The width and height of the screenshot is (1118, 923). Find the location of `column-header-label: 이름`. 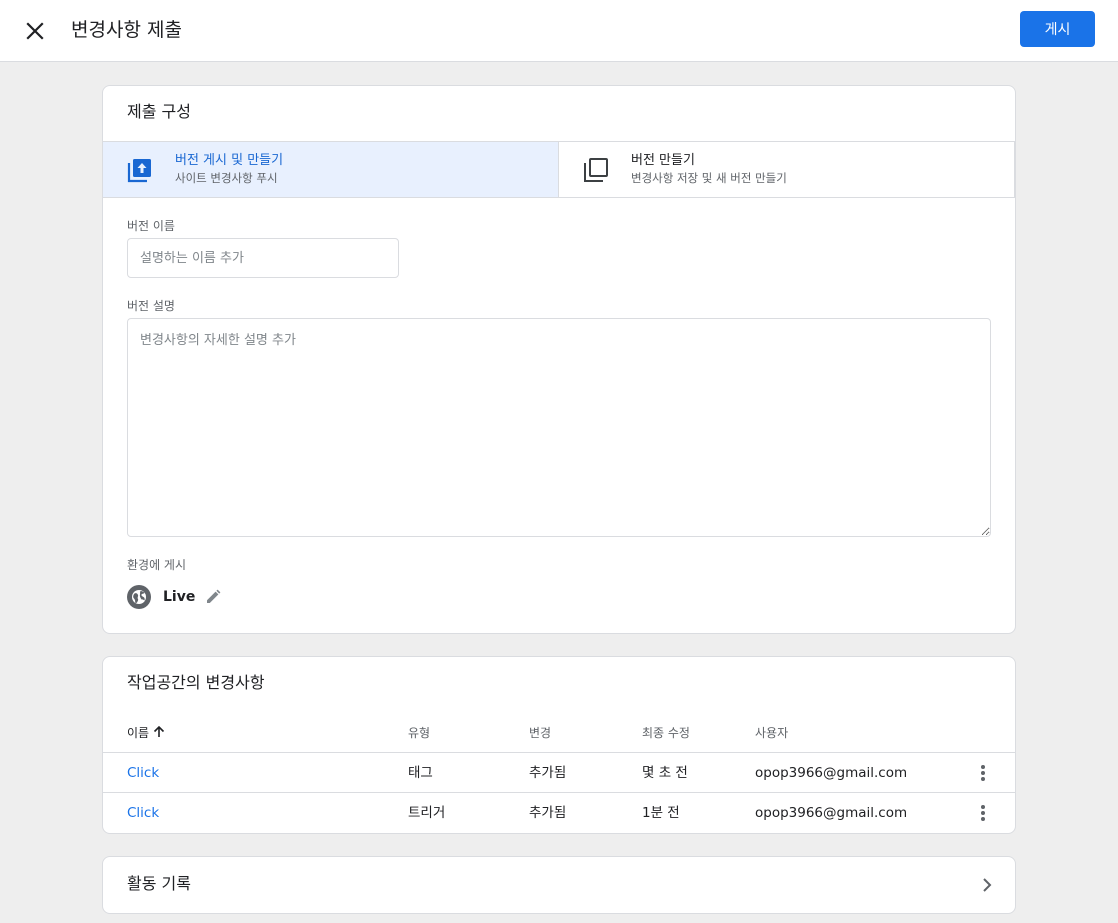

column-header-label: 이름 is located at coordinates (138, 733).